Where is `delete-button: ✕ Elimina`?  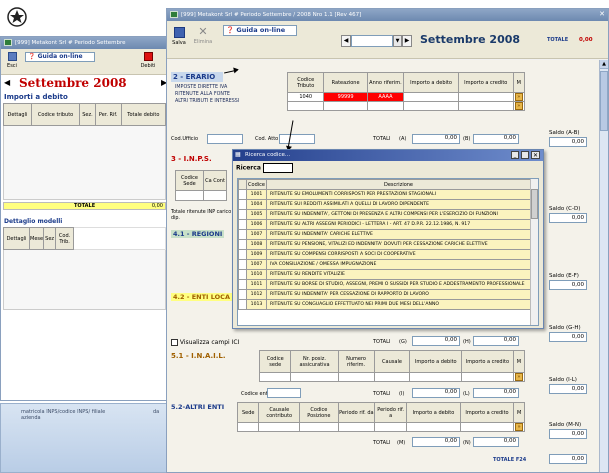 delete-button: ✕ Elimina is located at coordinates (203, 39).